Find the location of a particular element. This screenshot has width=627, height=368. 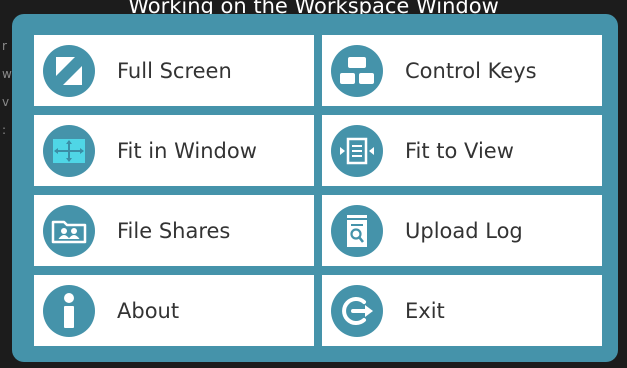

control-keys-button: Control Keys is located at coordinates (462, 70).